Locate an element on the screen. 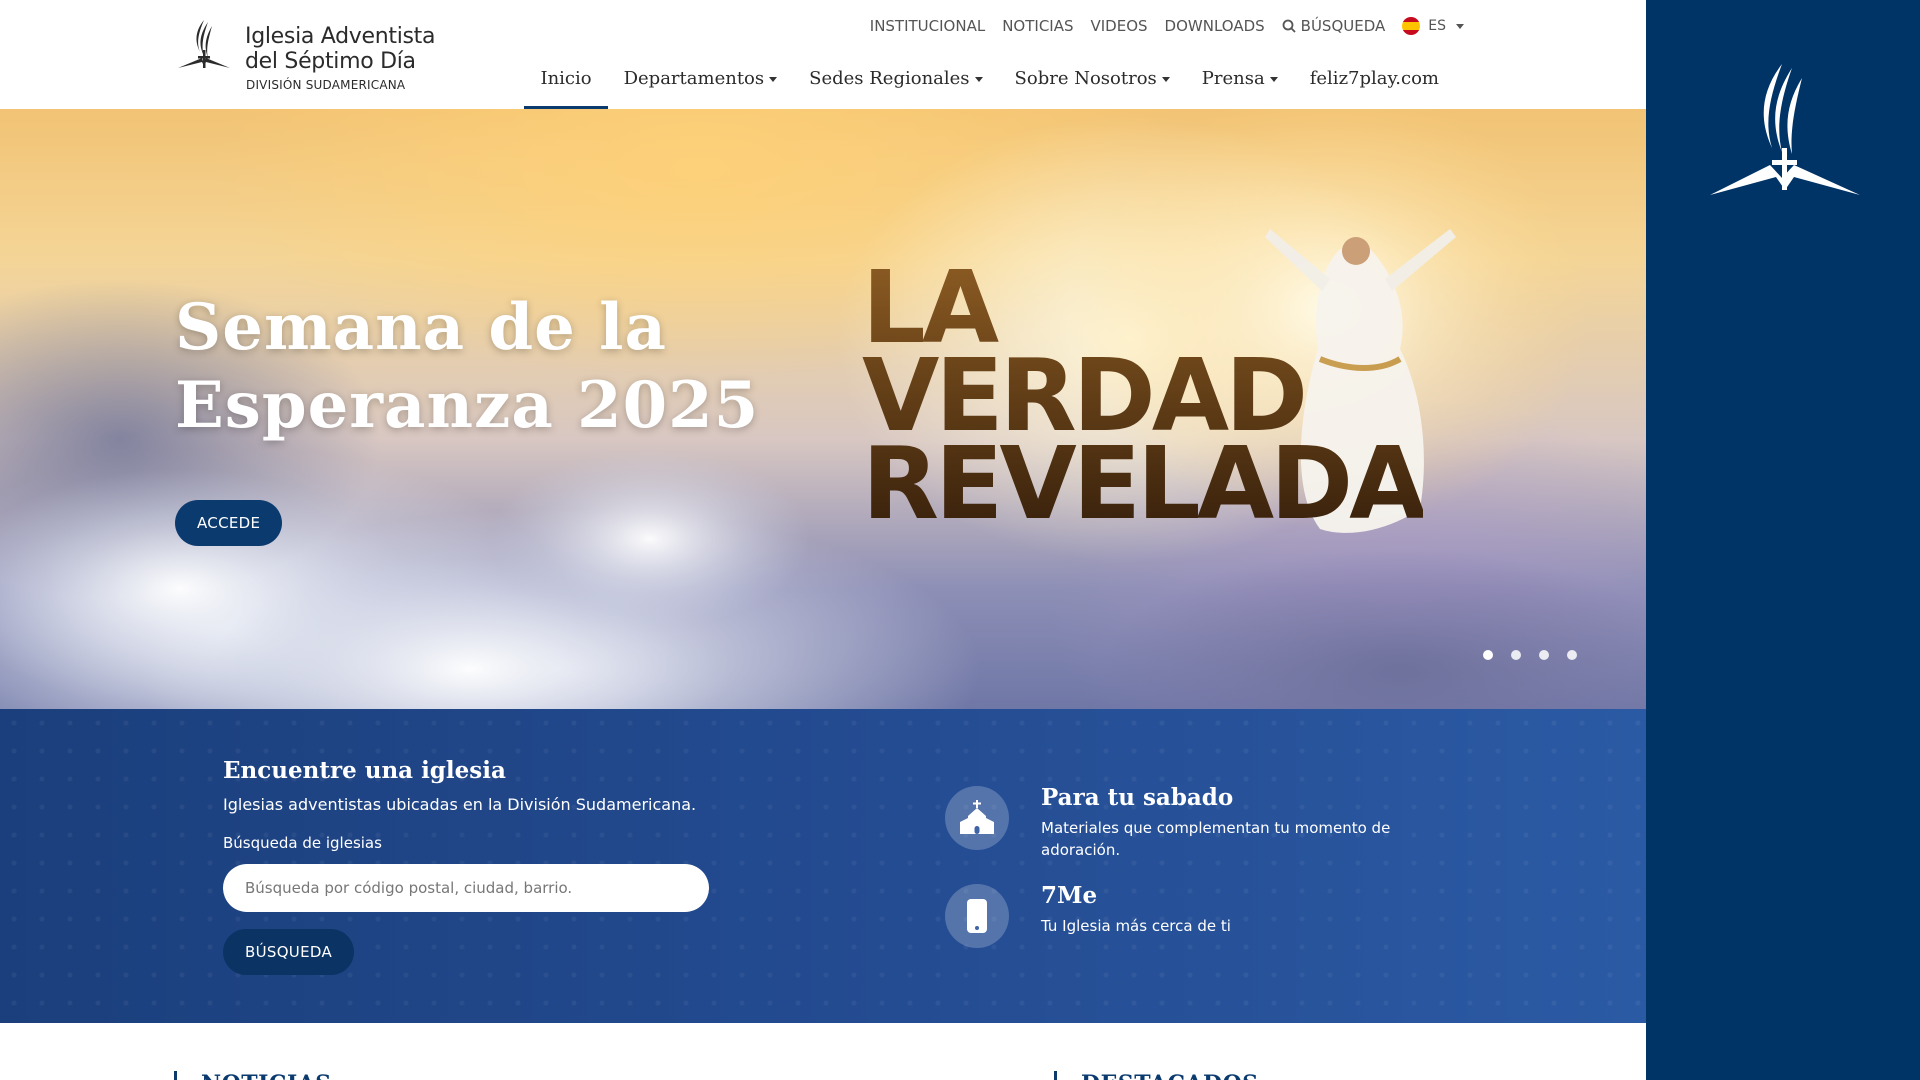  nav-label: Prensa is located at coordinates (1233, 78).